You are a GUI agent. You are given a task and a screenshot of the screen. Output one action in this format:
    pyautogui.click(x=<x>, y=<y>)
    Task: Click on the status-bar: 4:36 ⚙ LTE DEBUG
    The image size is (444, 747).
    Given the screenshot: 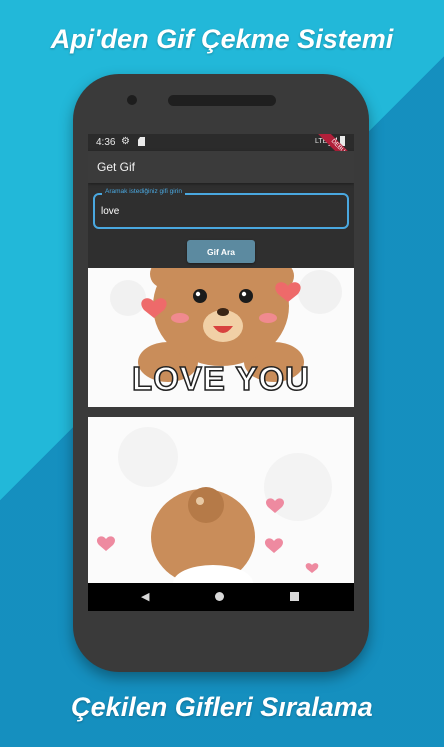 What is the action you would take?
    pyautogui.click(x=221, y=155)
    